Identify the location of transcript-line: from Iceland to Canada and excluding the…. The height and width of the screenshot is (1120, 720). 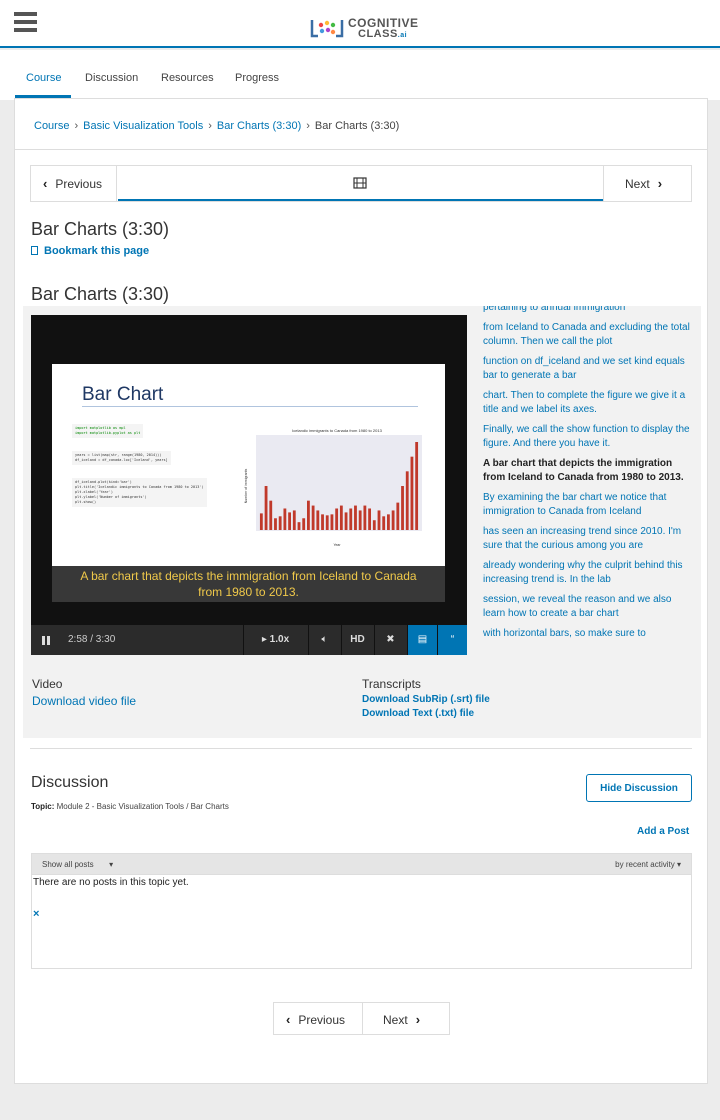
(588, 335).